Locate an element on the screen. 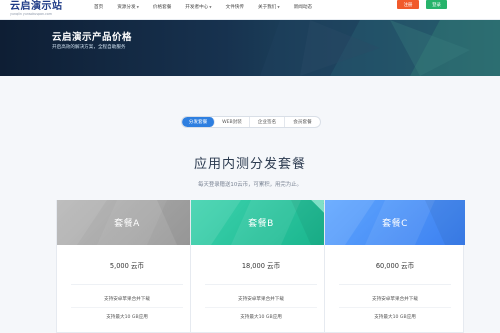 This screenshot has height=333, width=500. plan-price: 60,000 云币 is located at coordinates (395, 266).